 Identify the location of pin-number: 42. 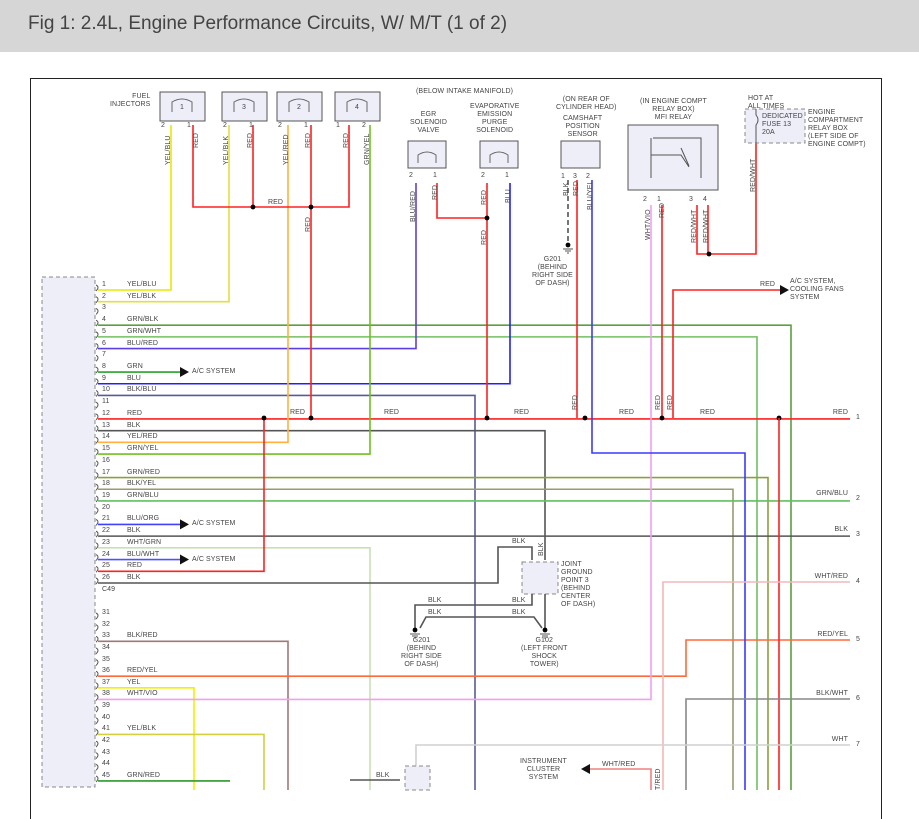
(106, 741).